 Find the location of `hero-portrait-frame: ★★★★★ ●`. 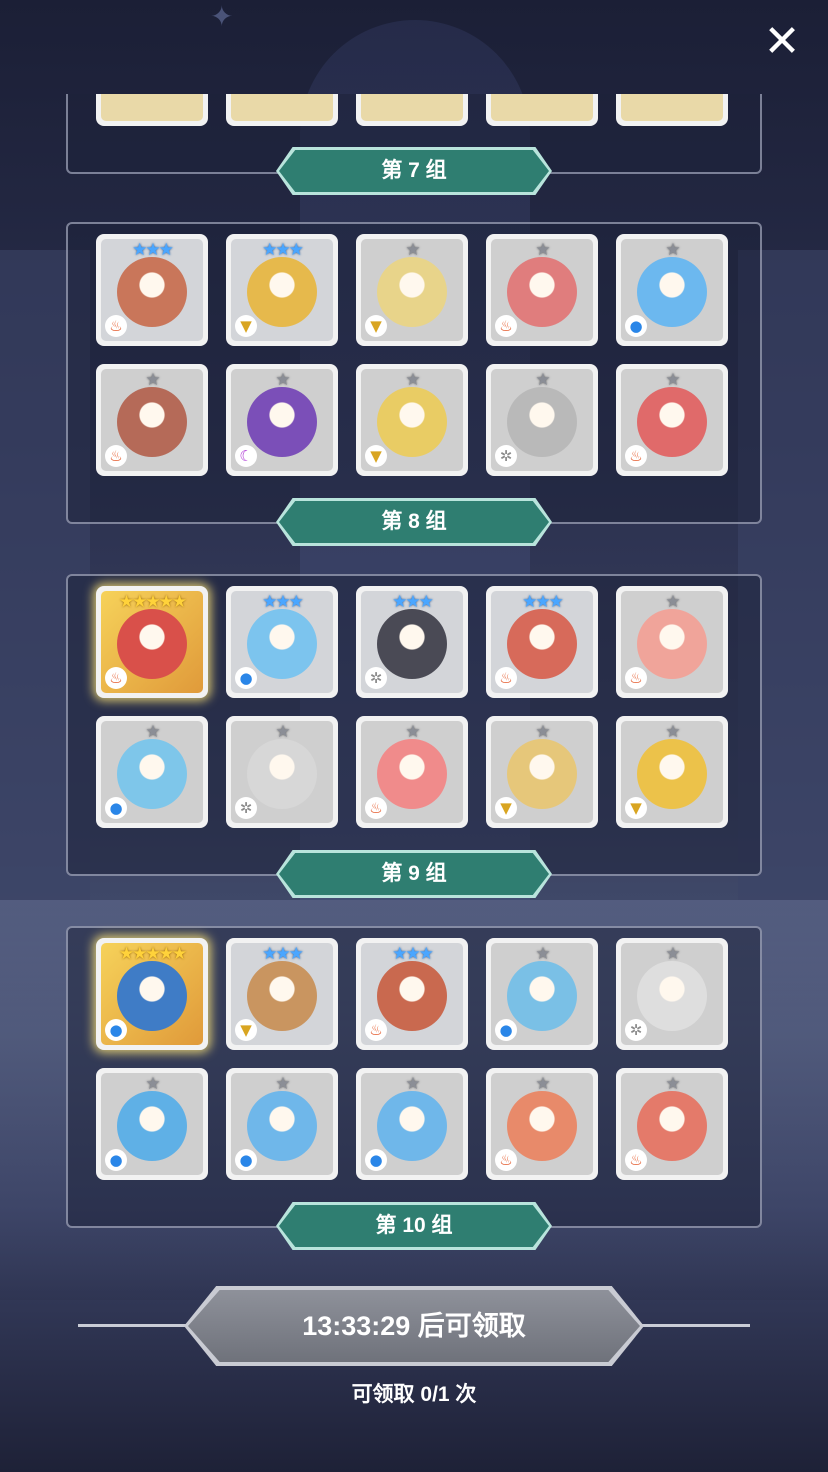

hero-portrait-frame: ★★★★★ ● is located at coordinates (152, 994).